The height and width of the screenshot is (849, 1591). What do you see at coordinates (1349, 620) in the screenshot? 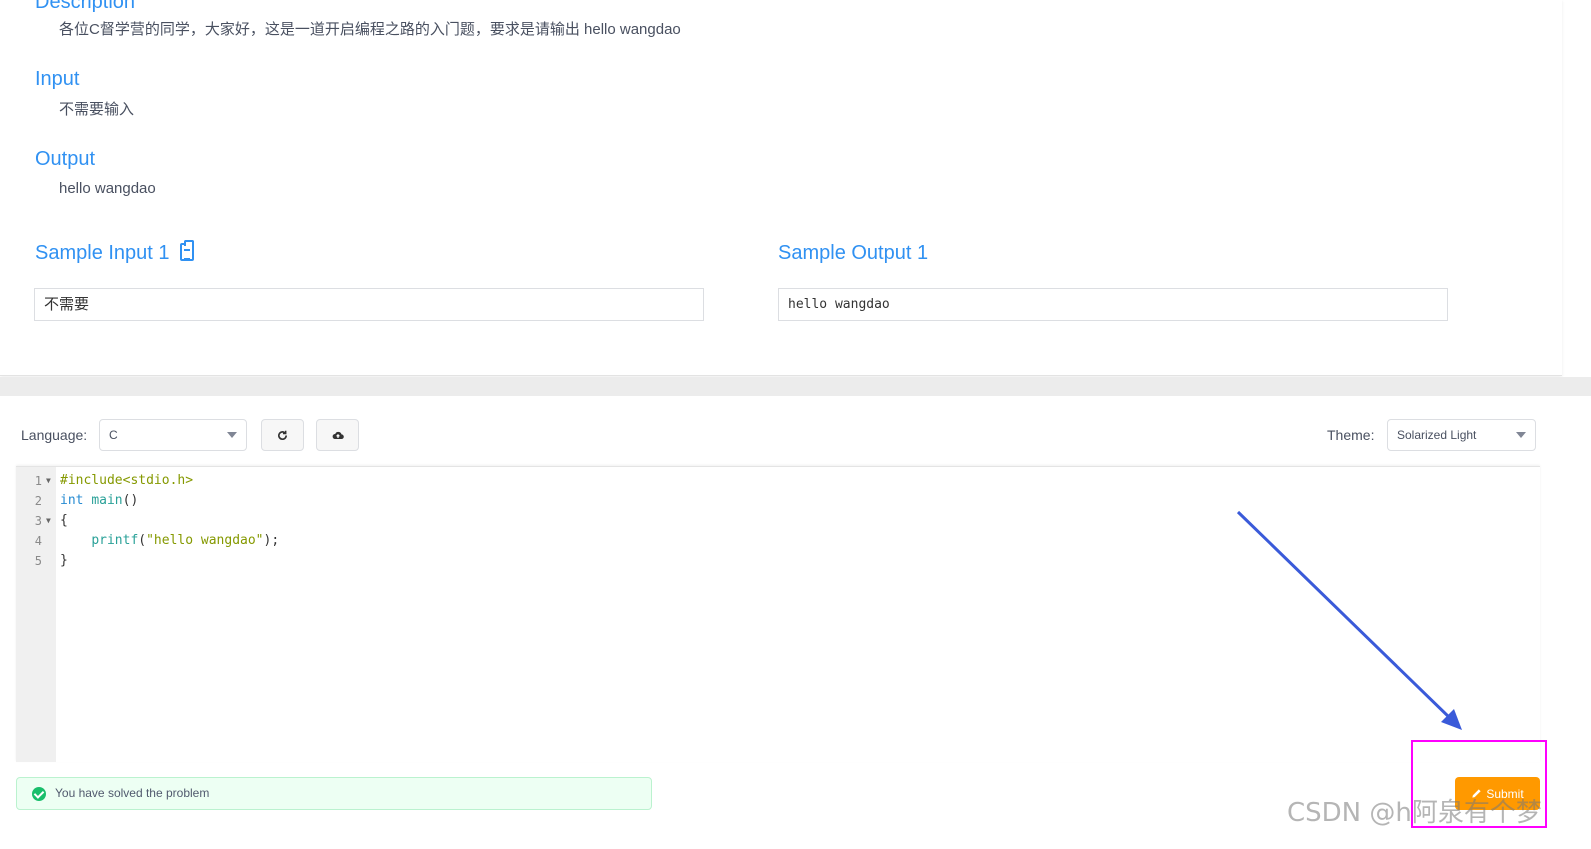
I see `annotation-arrow` at bounding box center [1349, 620].